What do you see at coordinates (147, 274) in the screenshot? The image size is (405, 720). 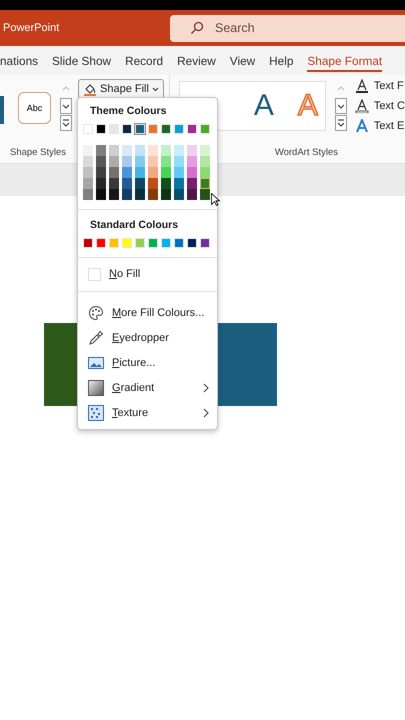 I see `menu-item: No Fill` at bounding box center [147, 274].